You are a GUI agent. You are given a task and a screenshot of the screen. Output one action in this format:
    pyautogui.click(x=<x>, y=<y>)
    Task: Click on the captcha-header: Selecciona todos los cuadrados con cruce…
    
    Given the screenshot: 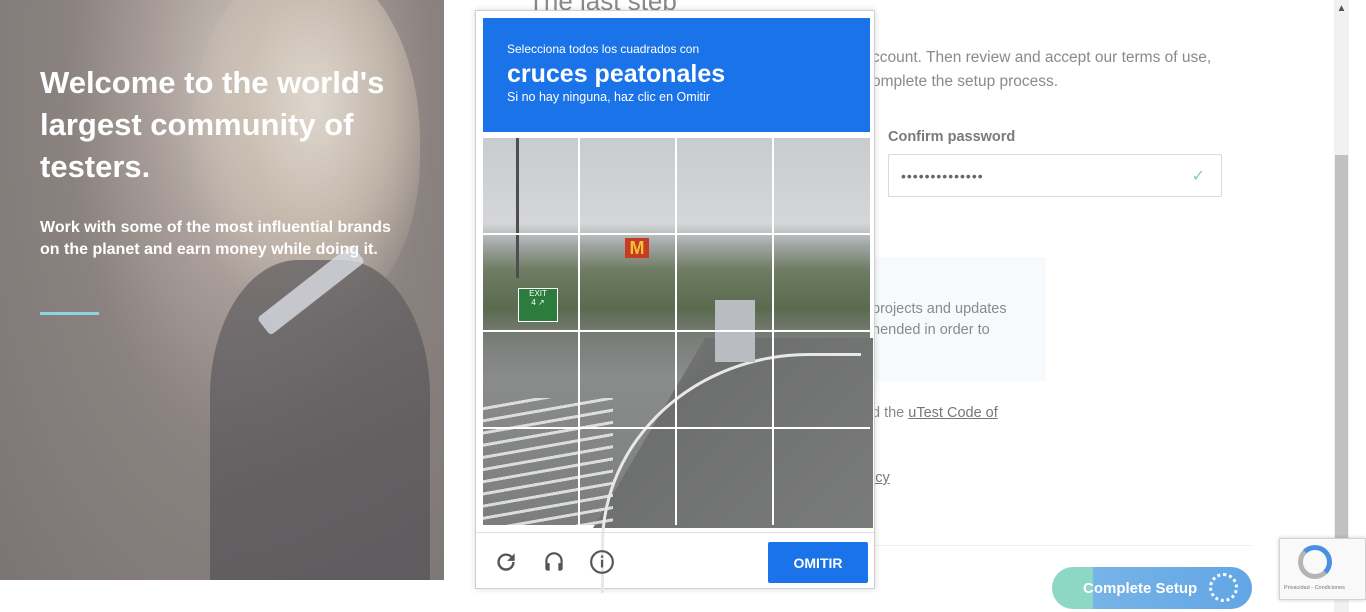 What is the action you would take?
    pyautogui.click(x=676, y=75)
    